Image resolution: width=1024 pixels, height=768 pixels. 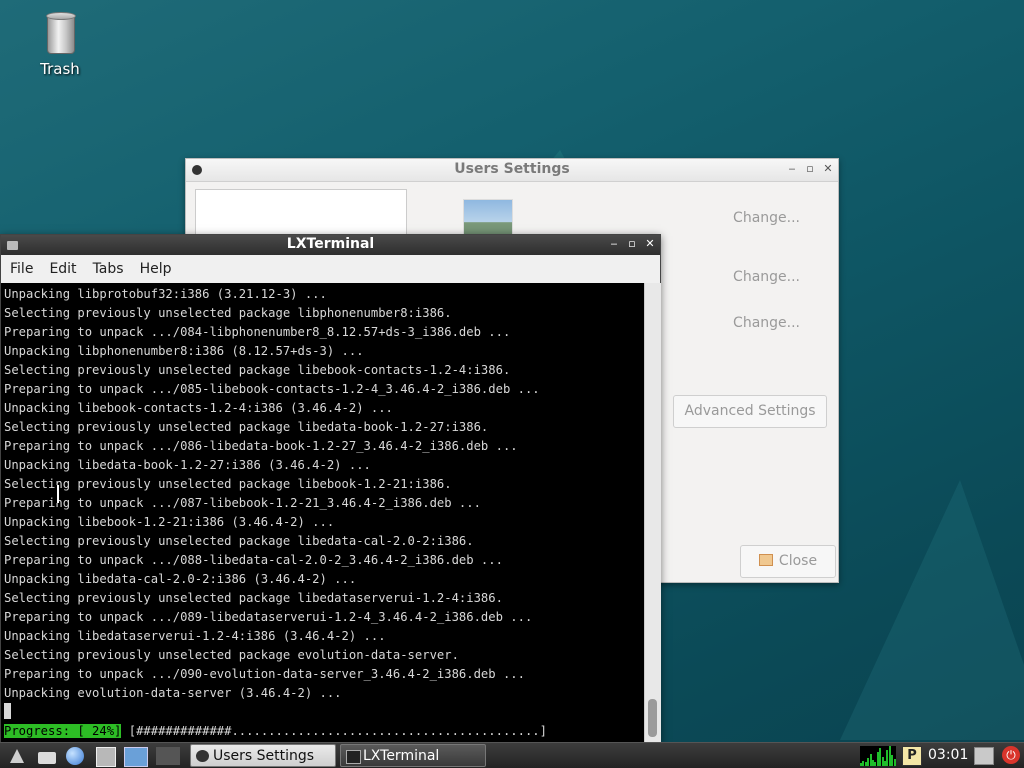 I want to click on close-button-label: Close, so click(x=798, y=561).